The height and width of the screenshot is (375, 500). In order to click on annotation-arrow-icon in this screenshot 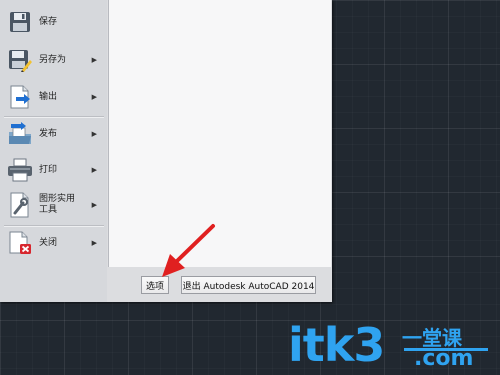, I will do `click(188, 250)`.